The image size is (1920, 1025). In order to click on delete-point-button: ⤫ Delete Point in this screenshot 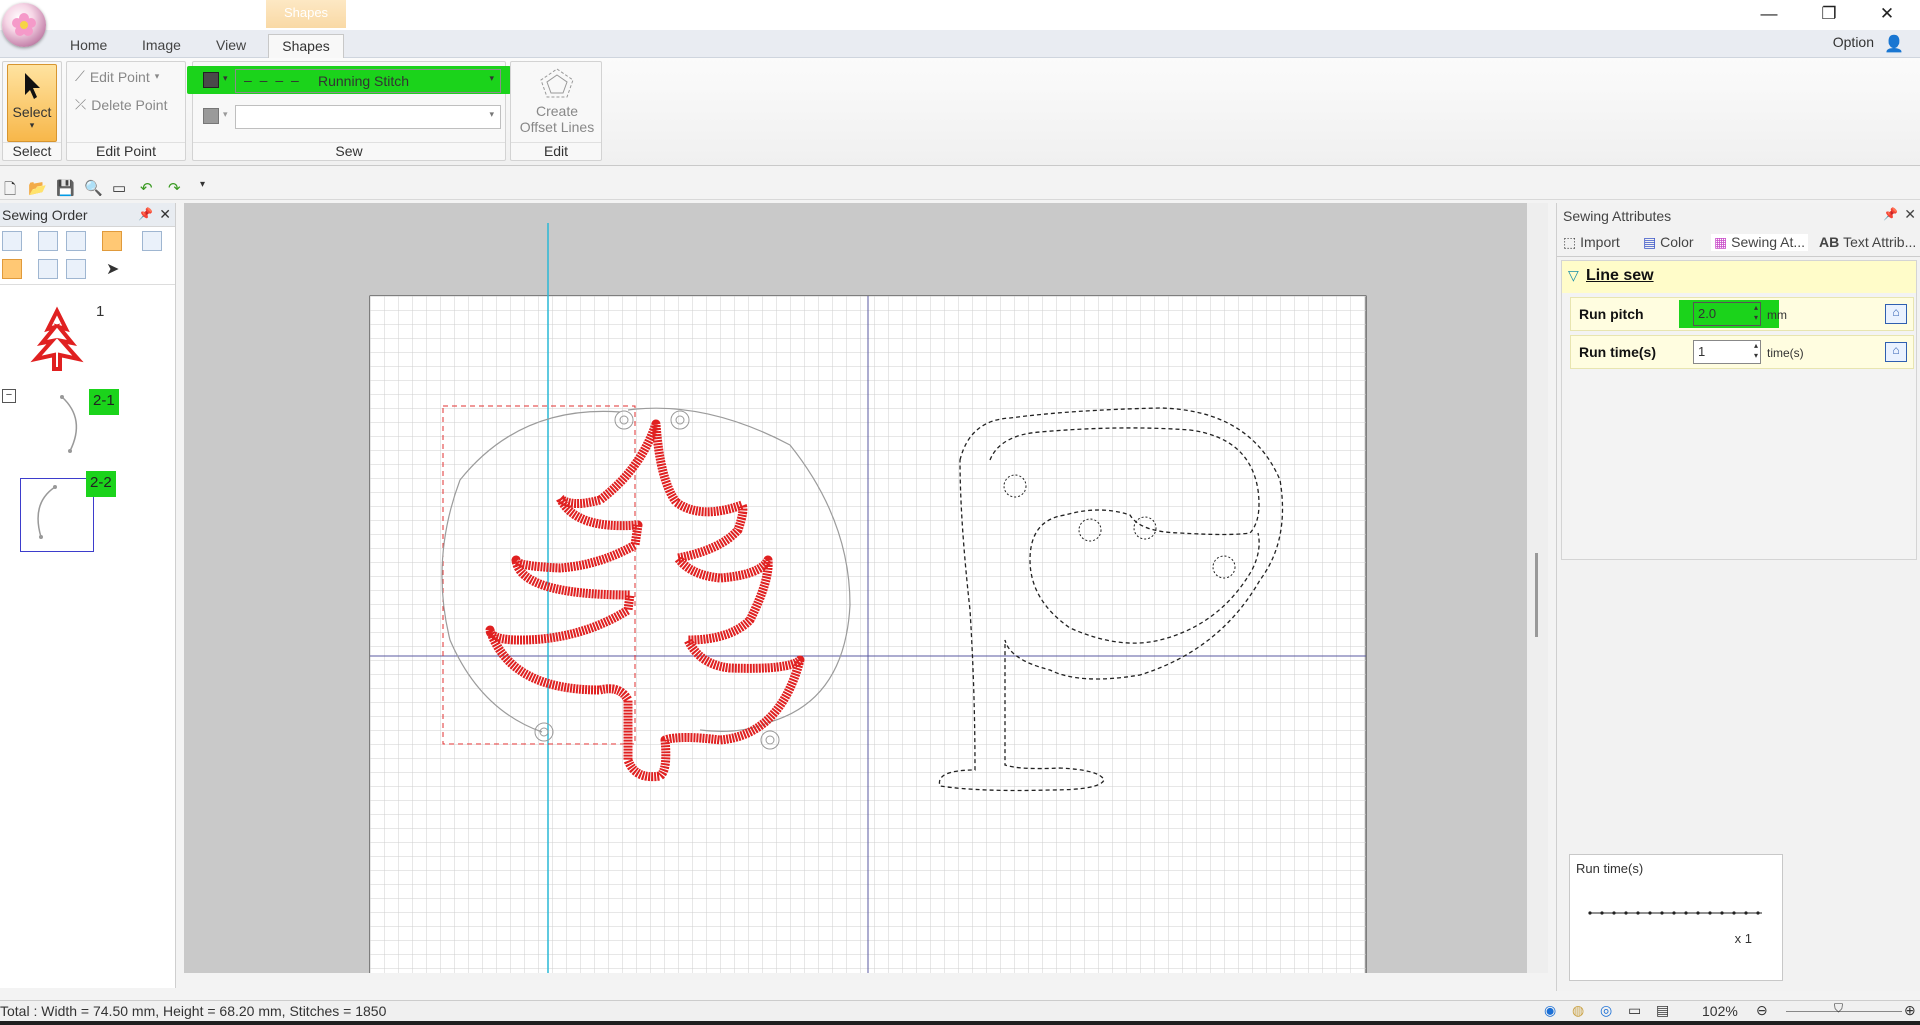, I will do `click(121, 104)`.